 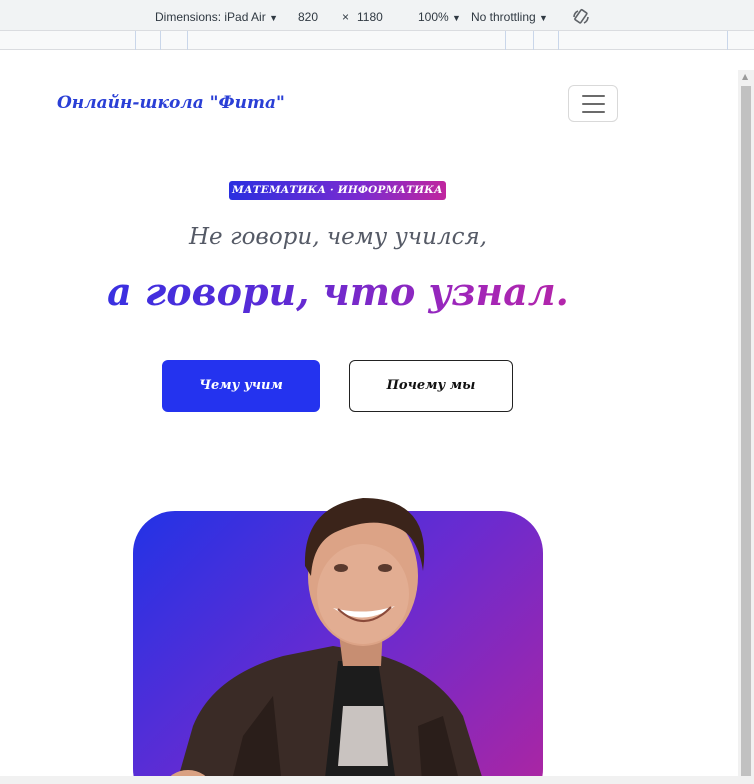 What do you see at coordinates (377, 40) in the screenshot?
I see `media-query-ruler` at bounding box center [377, 40].